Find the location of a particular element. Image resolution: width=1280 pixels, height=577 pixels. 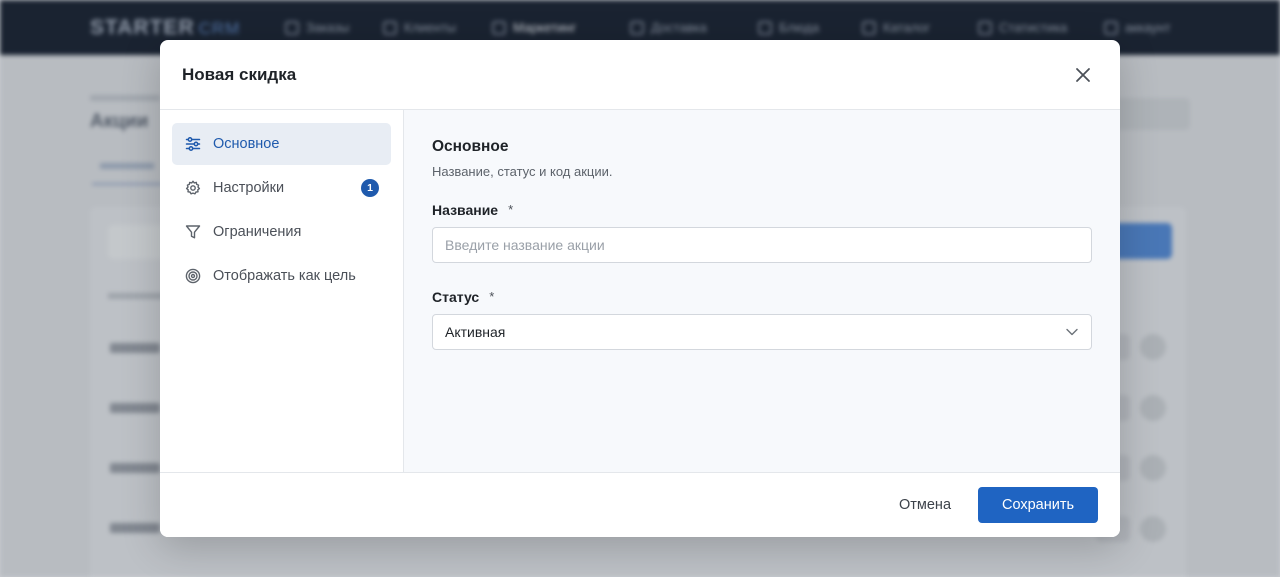

status-select-value: Активная is located at coordinates (475, 332).